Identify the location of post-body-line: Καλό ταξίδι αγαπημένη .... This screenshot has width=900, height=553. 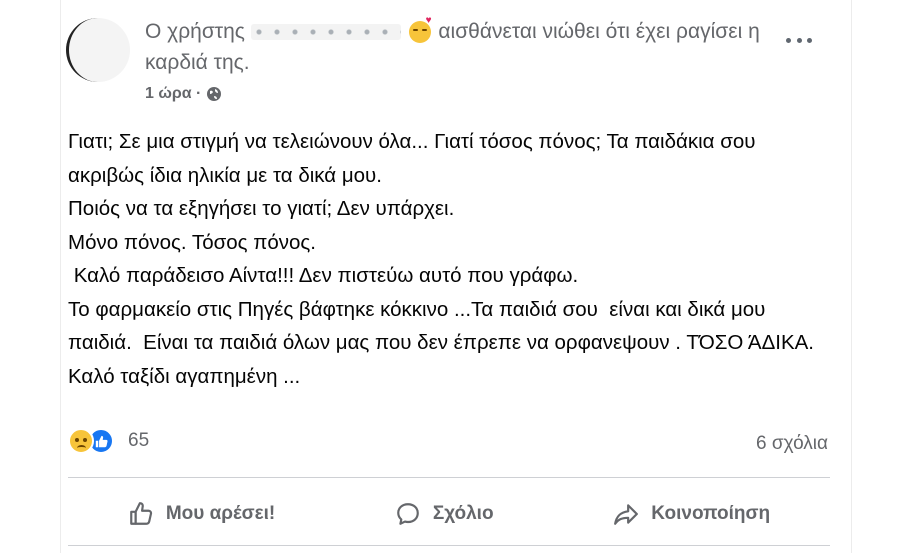
(184, 376).